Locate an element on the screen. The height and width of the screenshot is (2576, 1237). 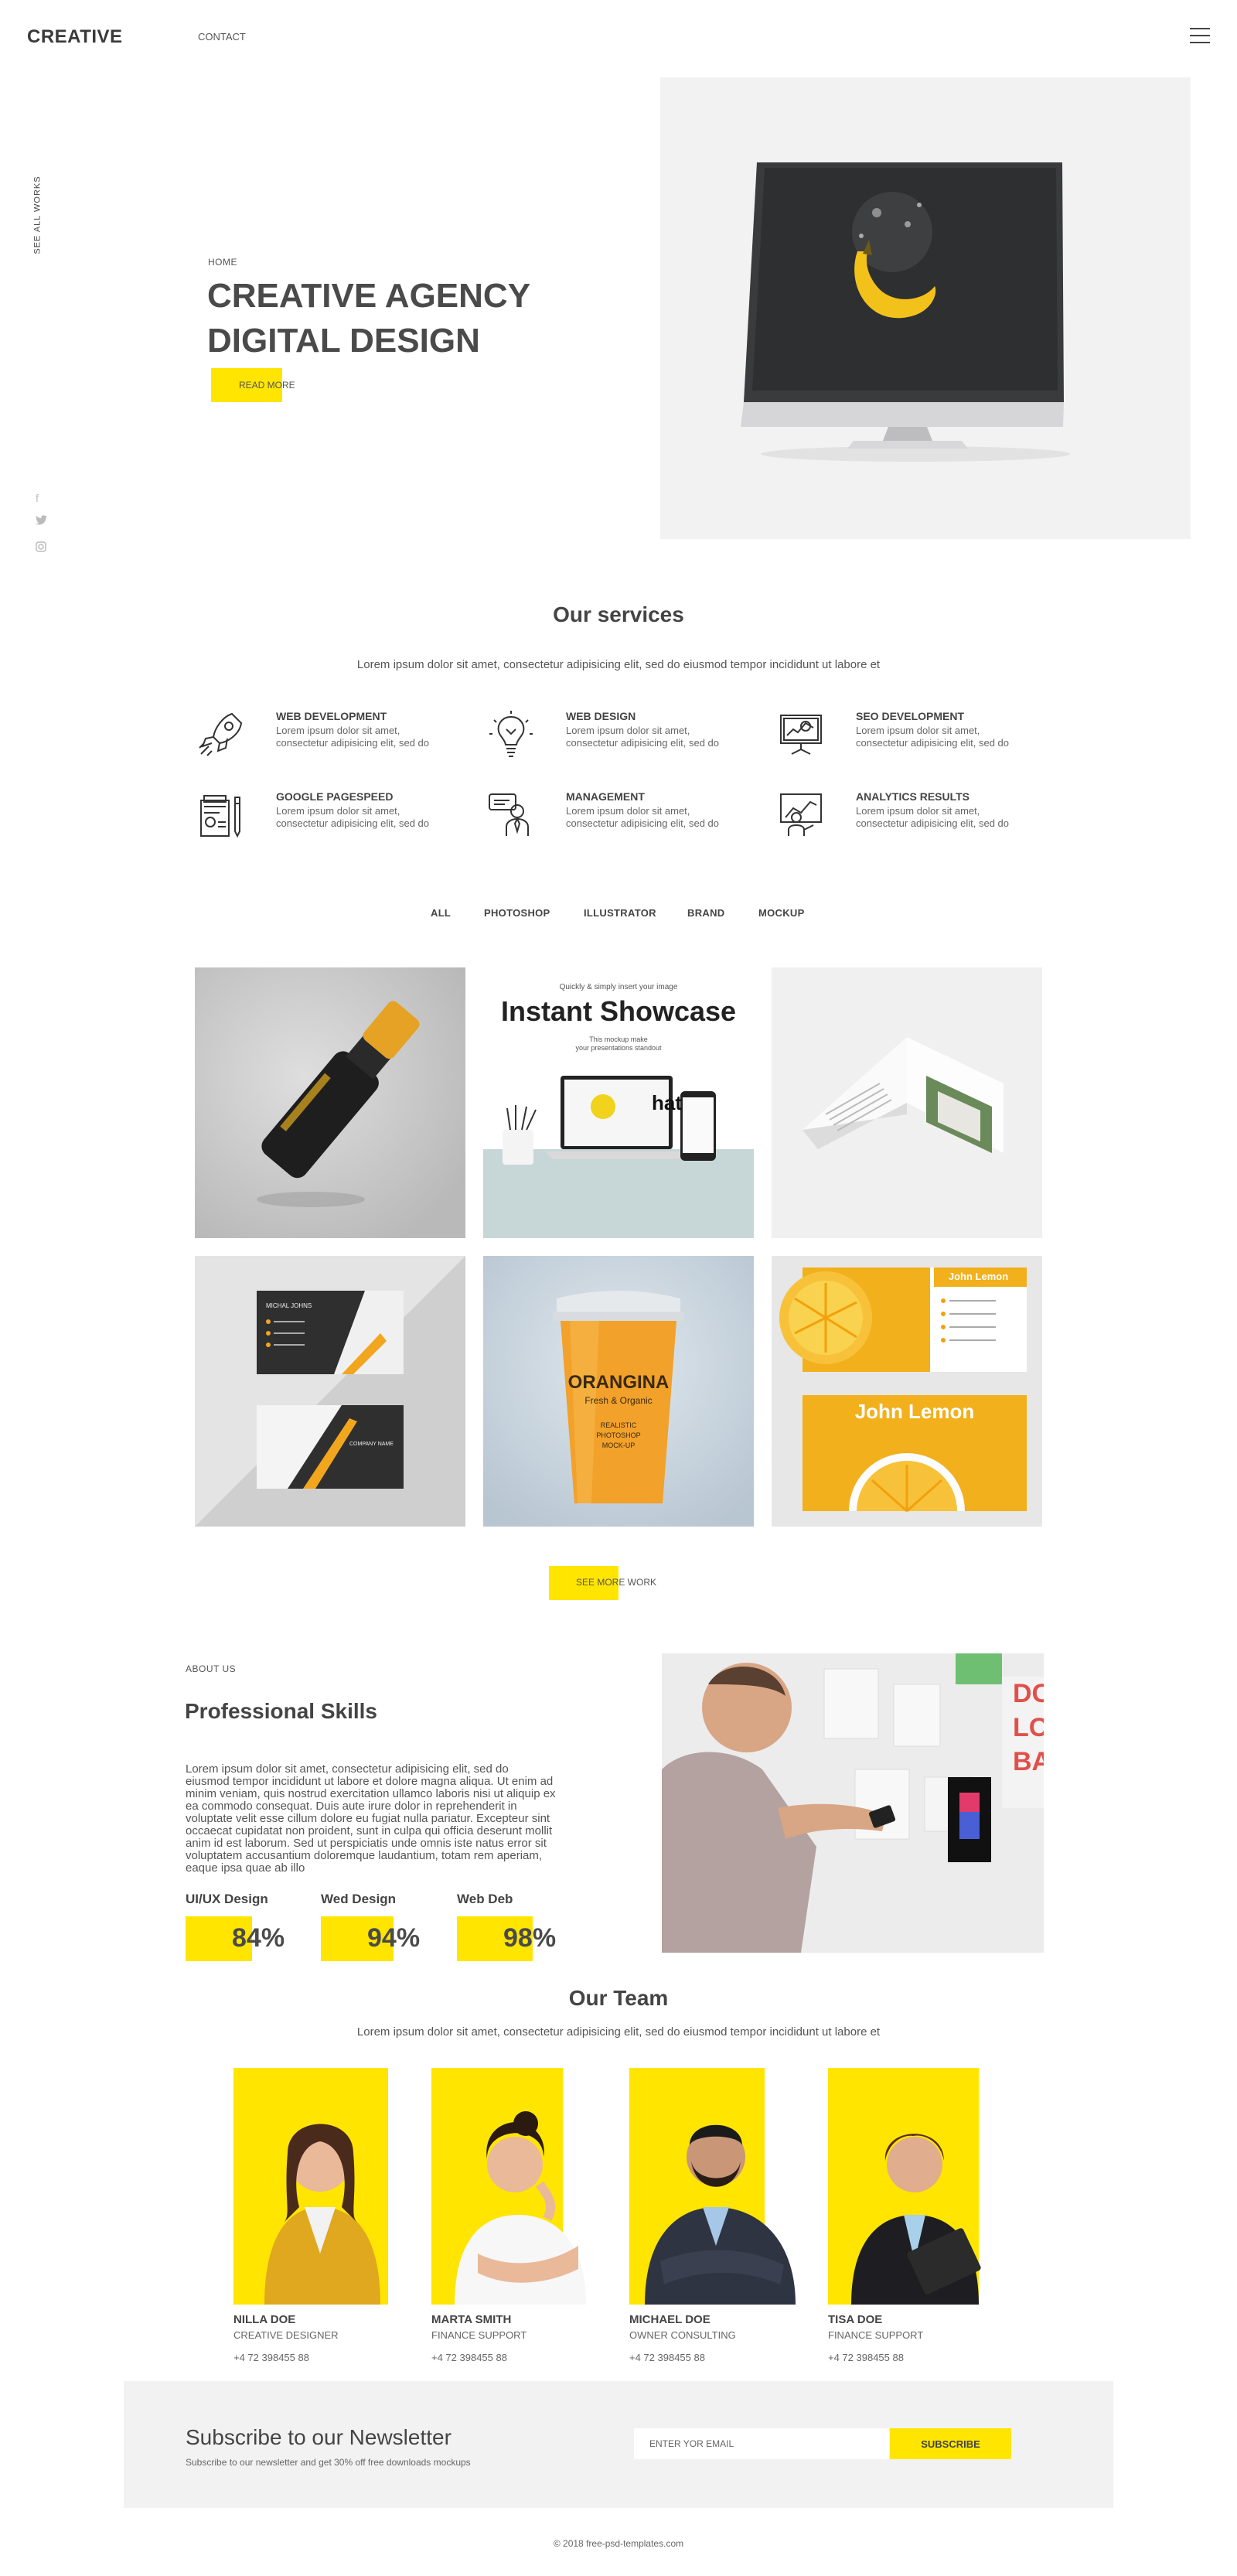
clipboard-icon is located at coordinates (221, 814).